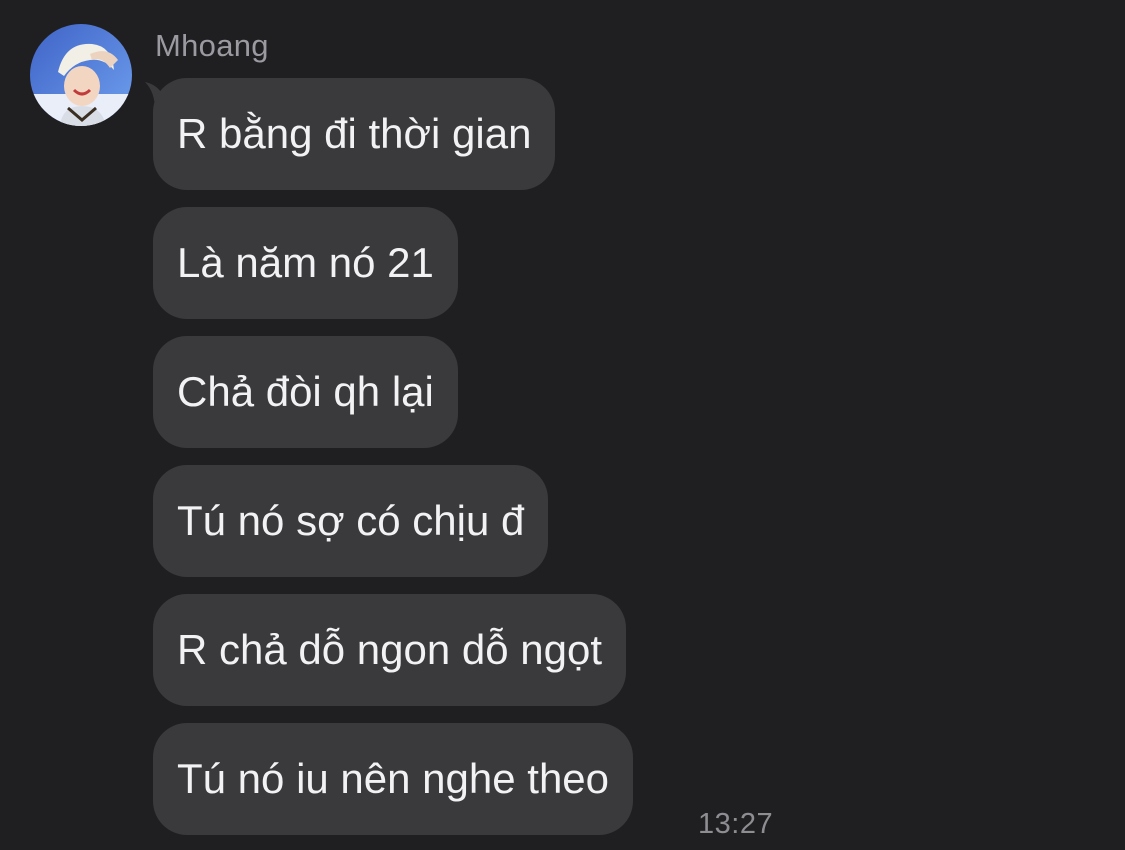  Describe the element at coordinates (354, 134) in the screenshot. I see `message-bubble: R bằng đi thời gian` at that location.